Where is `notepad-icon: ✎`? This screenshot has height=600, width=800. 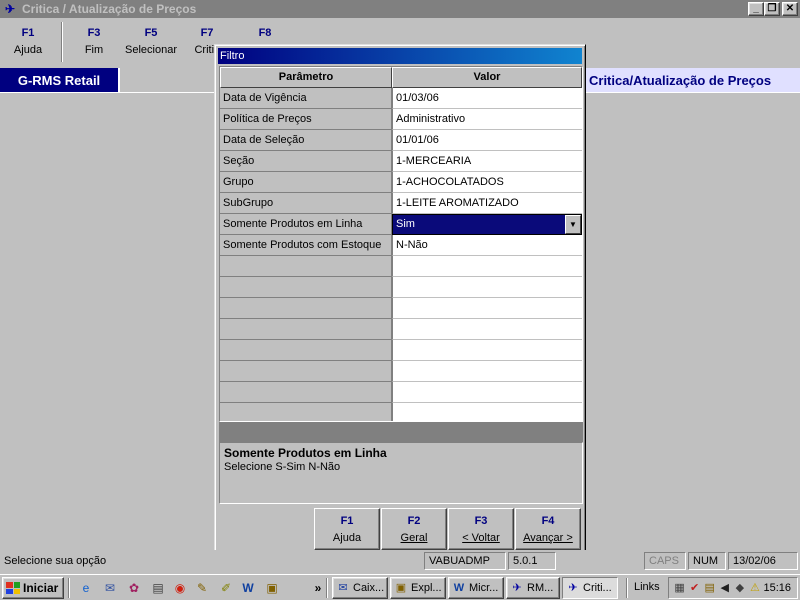
notepad-icon: ✎ is located at coordinates (202, 588).